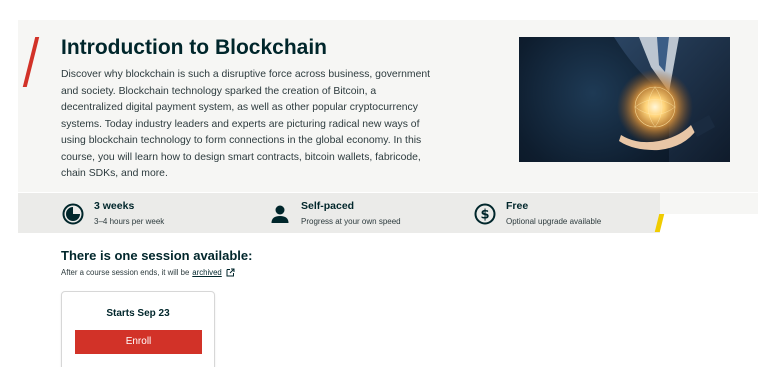 The image size is (758, 367). I want to click on stat-duration: 3 weeks 3–4 hours per week, so click(112, 214).